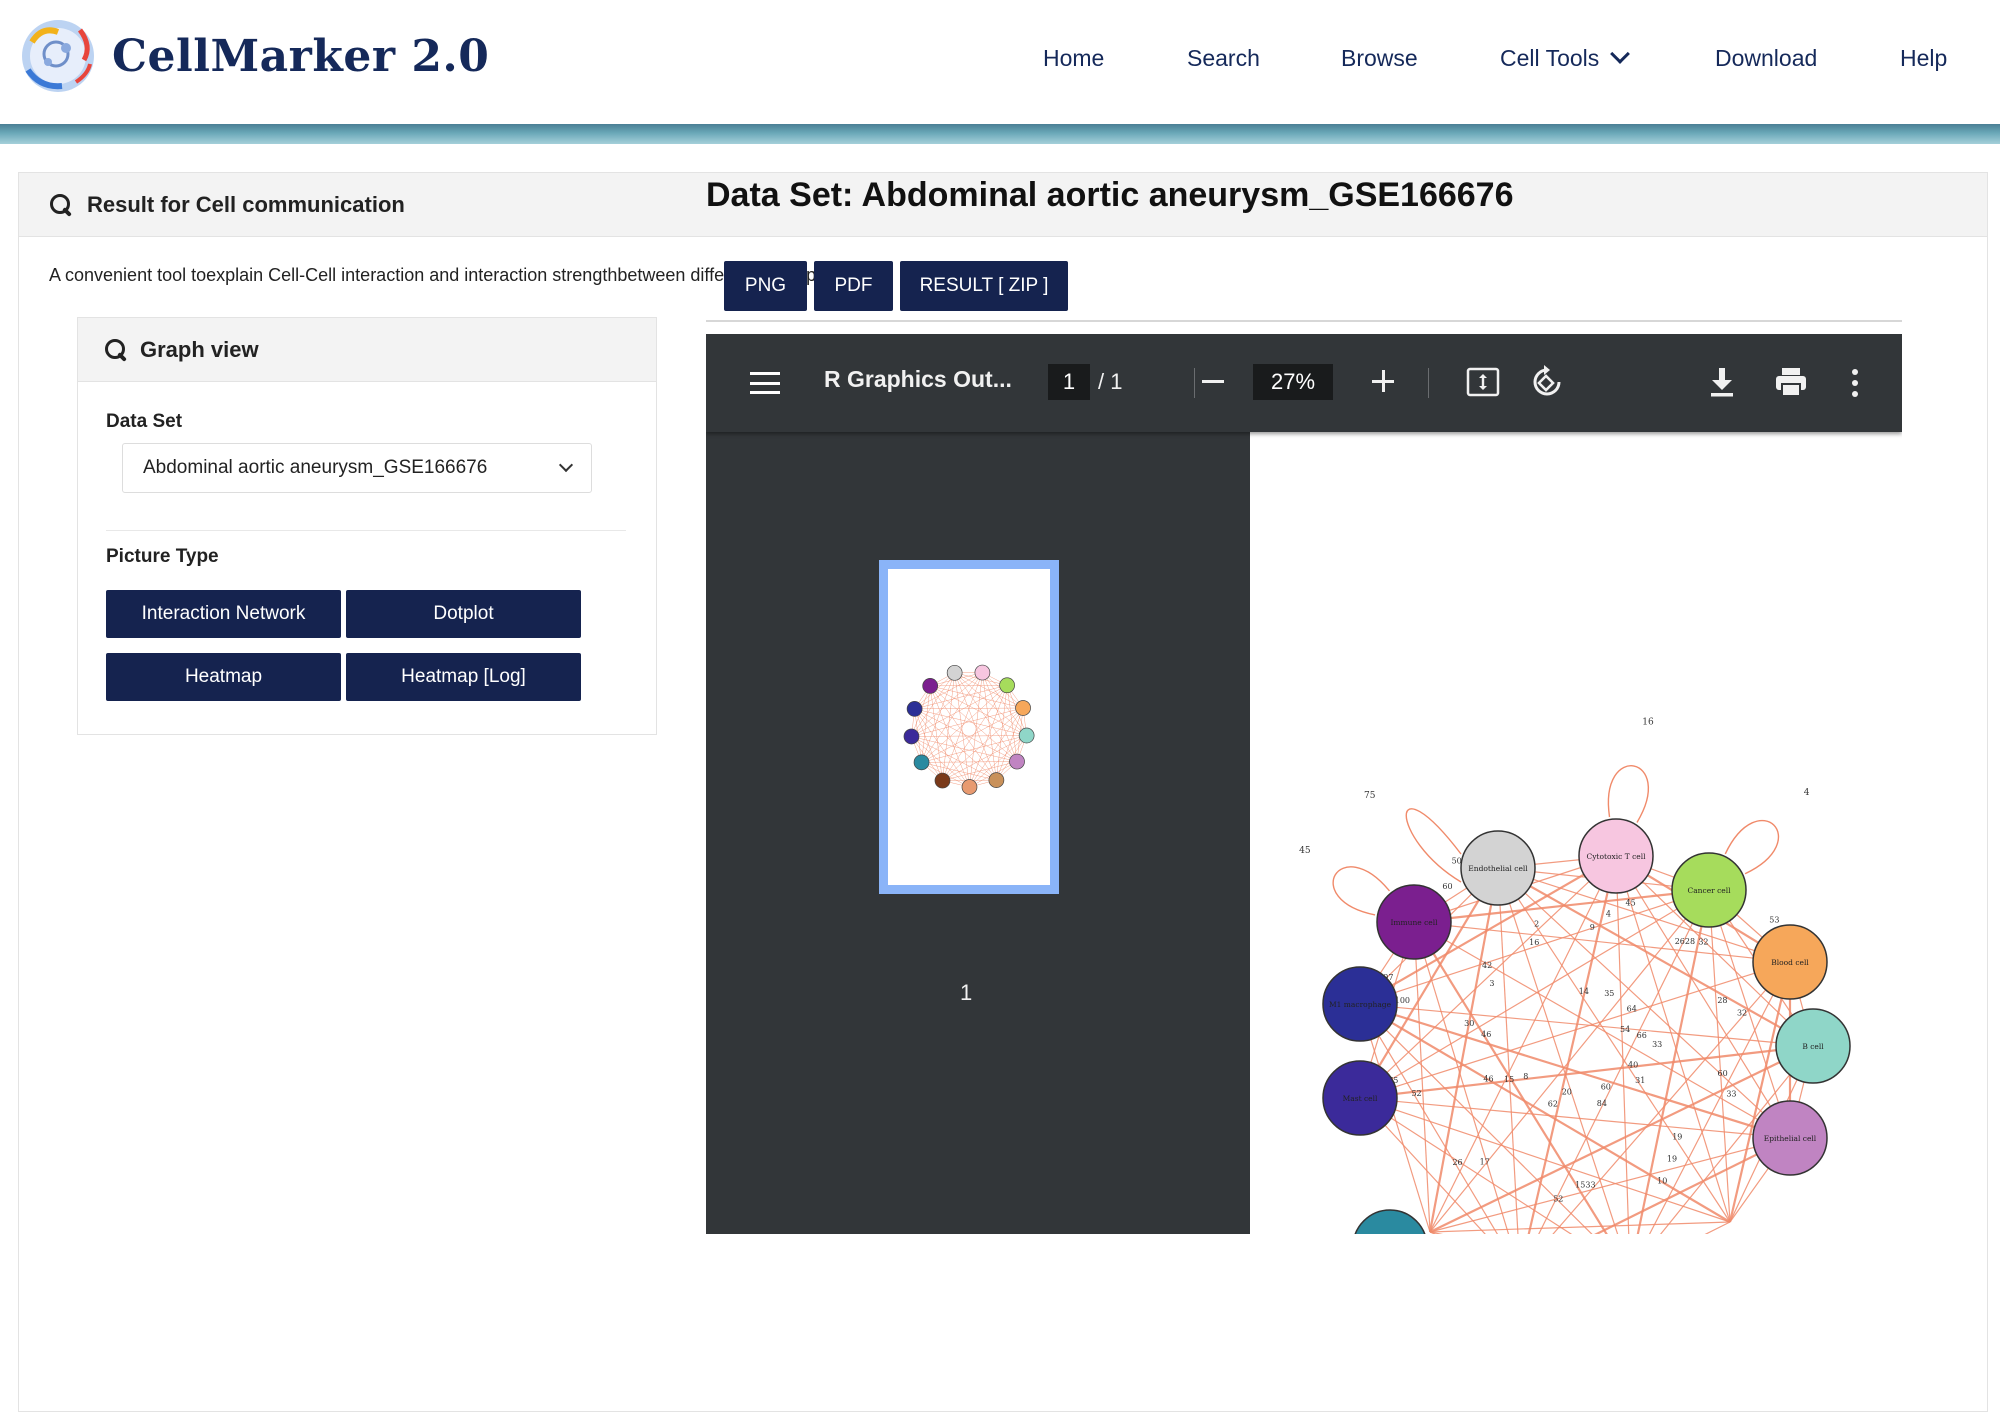 The width and height of the screenshot is (2000, 1412). Describe the element at coordinates (1293, 382) in the screenshot. I see `zoom-input: 27%` at that location.